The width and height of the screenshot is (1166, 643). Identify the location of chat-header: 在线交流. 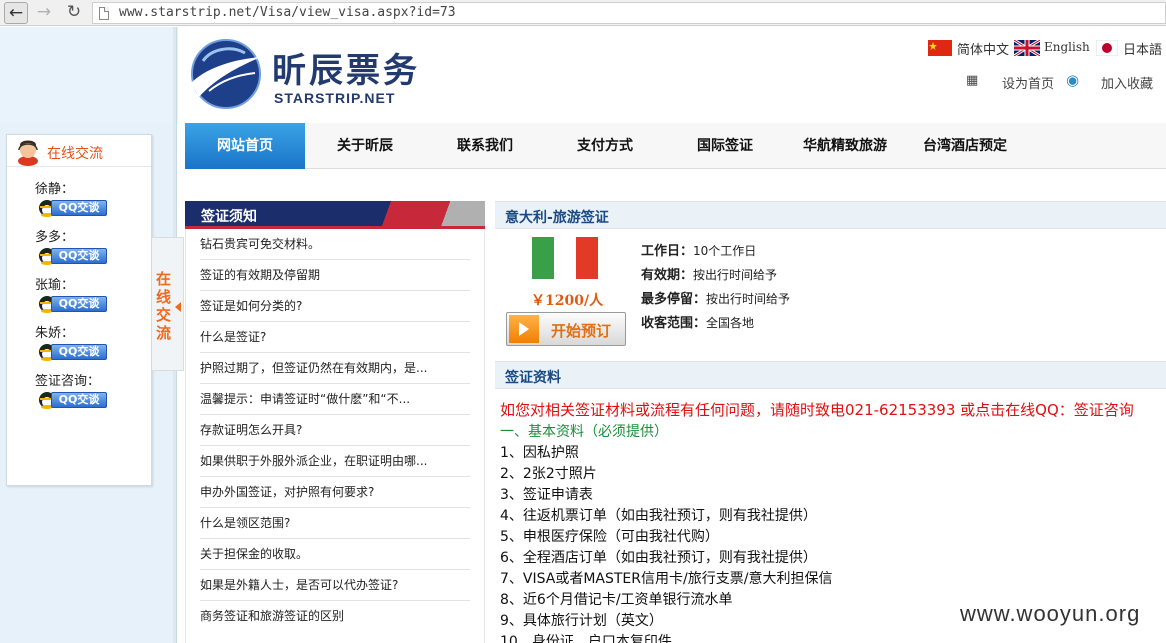
(79, 151).